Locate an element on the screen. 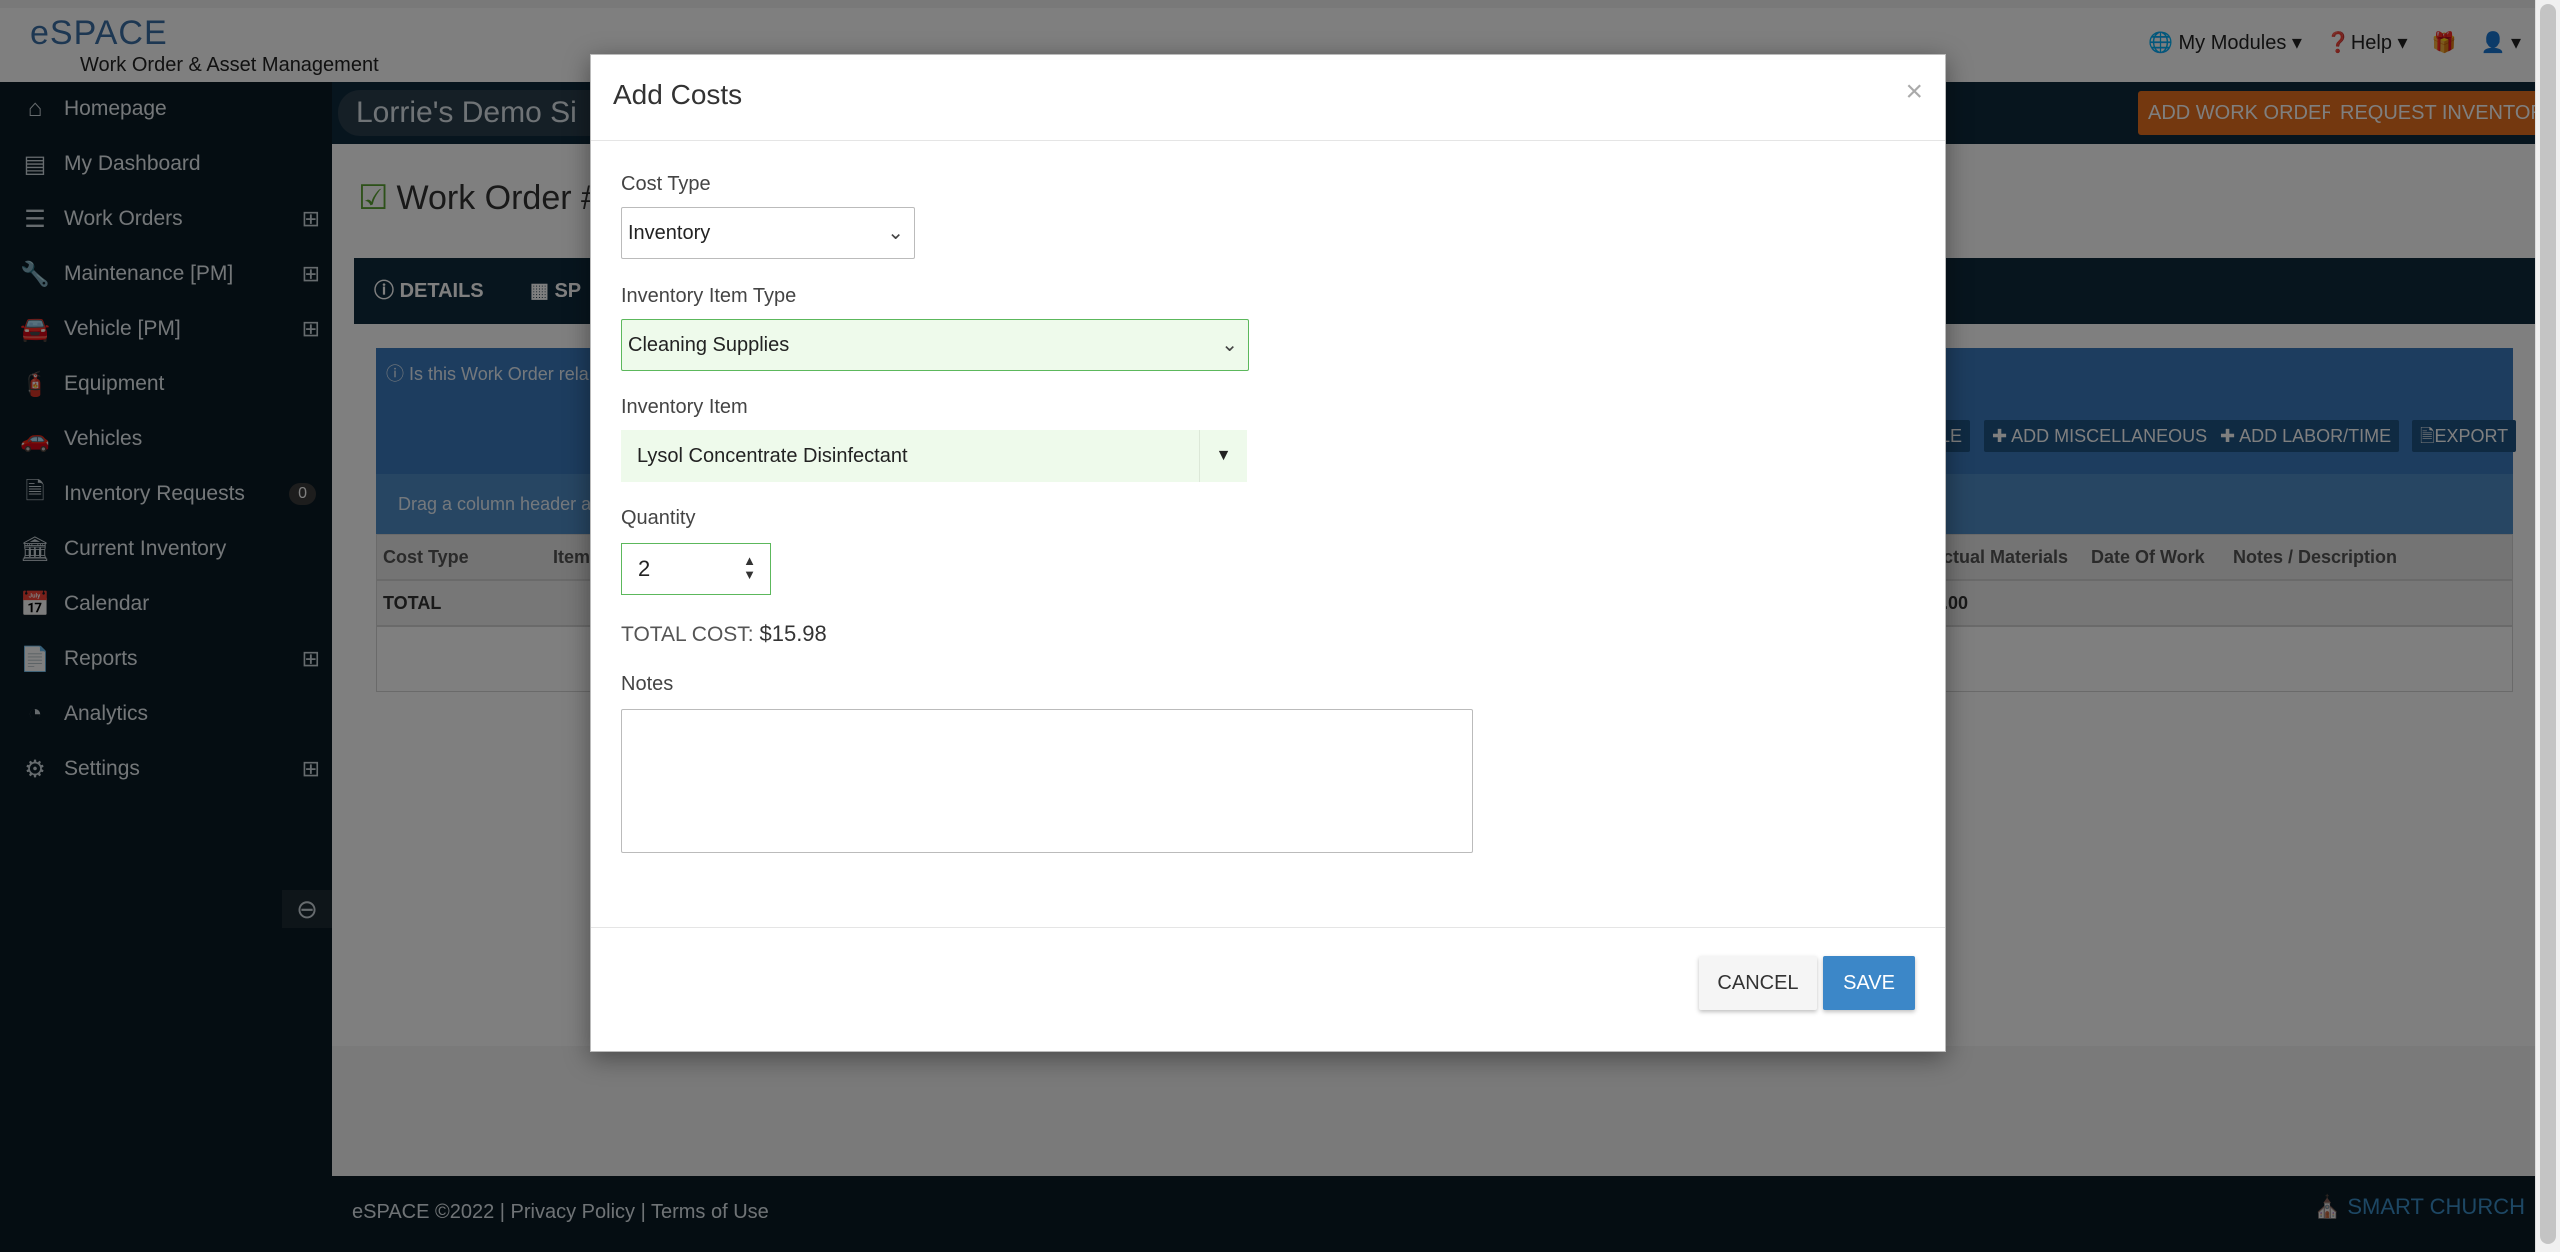 This screenshot has height=1252, width=2560. inventory-item-label: Inventory Item is located at coordinates (684, 407).